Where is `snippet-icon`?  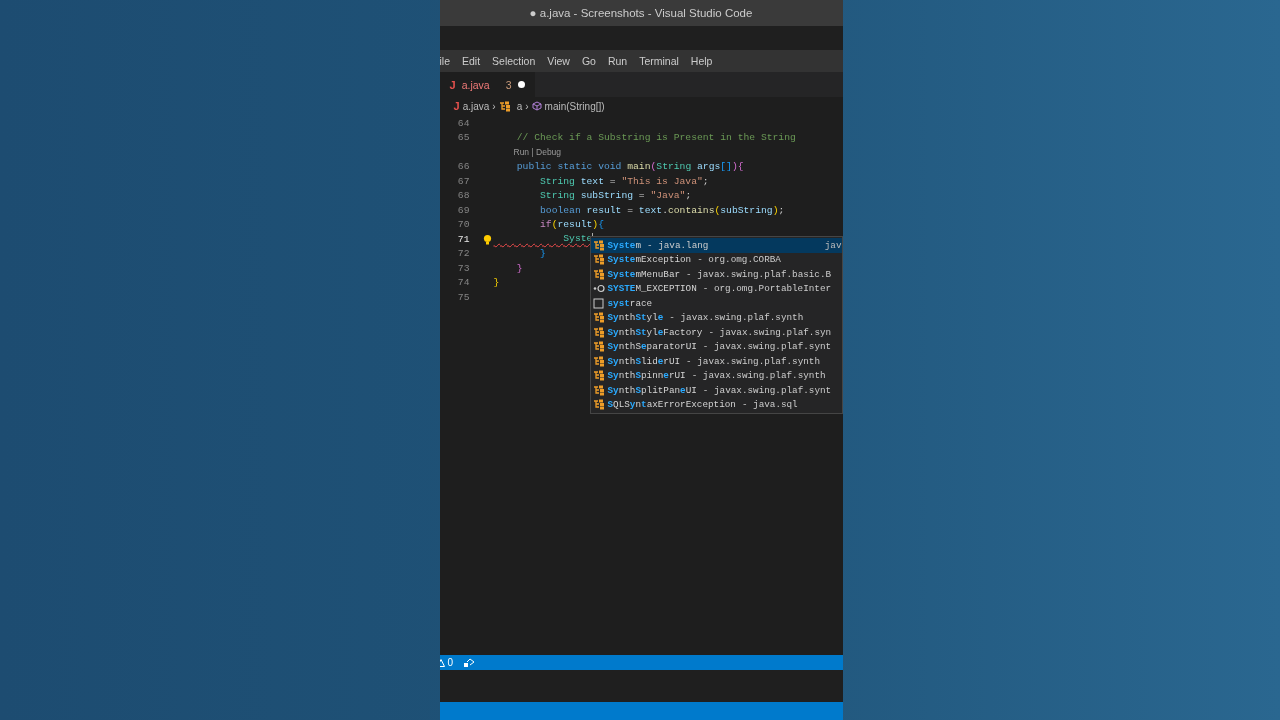
snippet-icon is located at coordinates (598, 303).